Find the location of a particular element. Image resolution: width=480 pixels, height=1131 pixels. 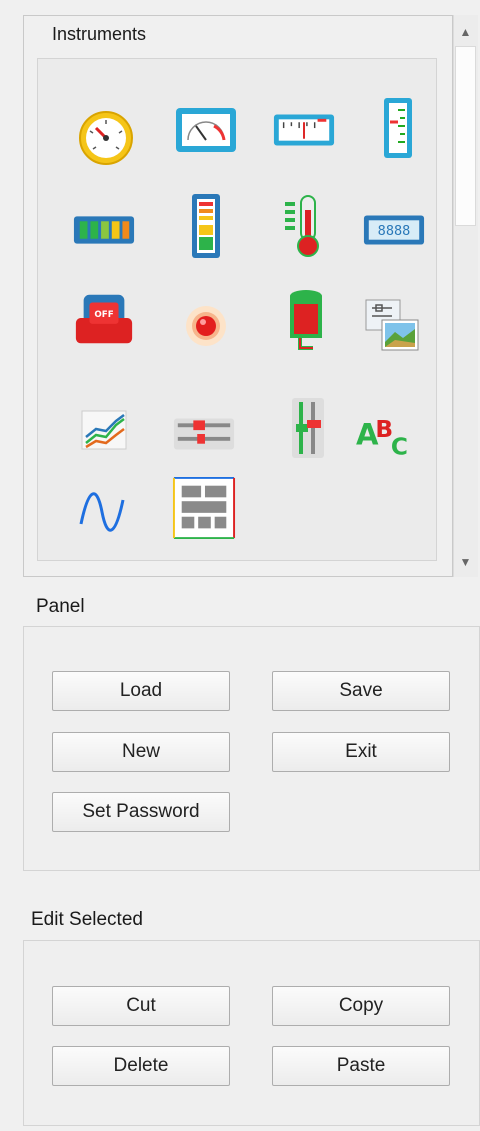

image-icon is located at coordinates (392, 326).